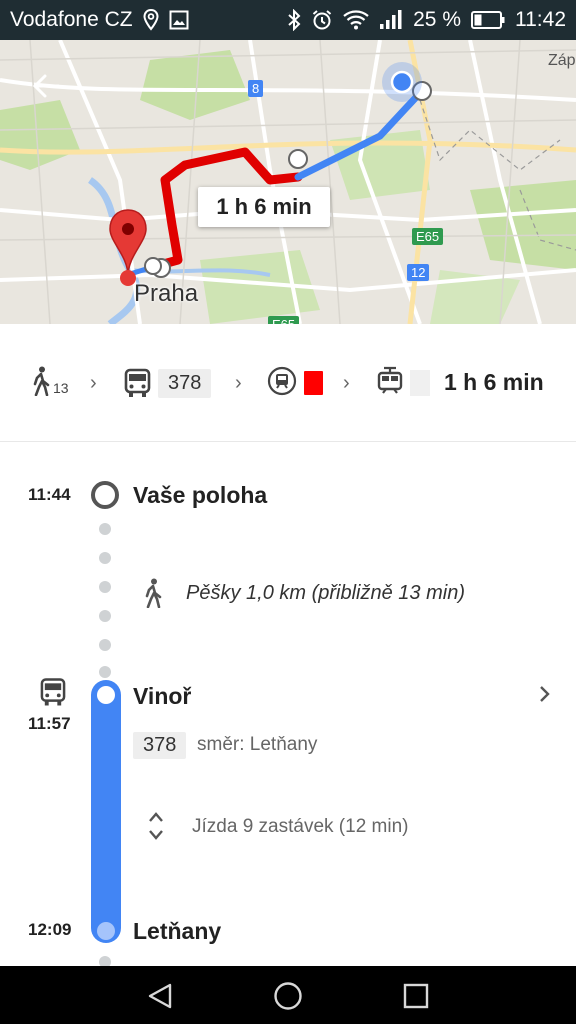 Image resolution: width=576 pixels, height=1024 pixels. What do you see at coordinates (156, 828) in the screenshot?
I see `expand-stops-icon` at bounding box center [156, 828].